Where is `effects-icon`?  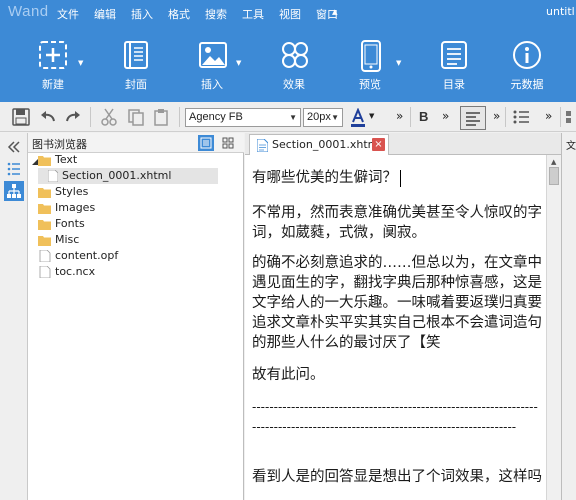 effects-icon is located at coordinates (295, 55).